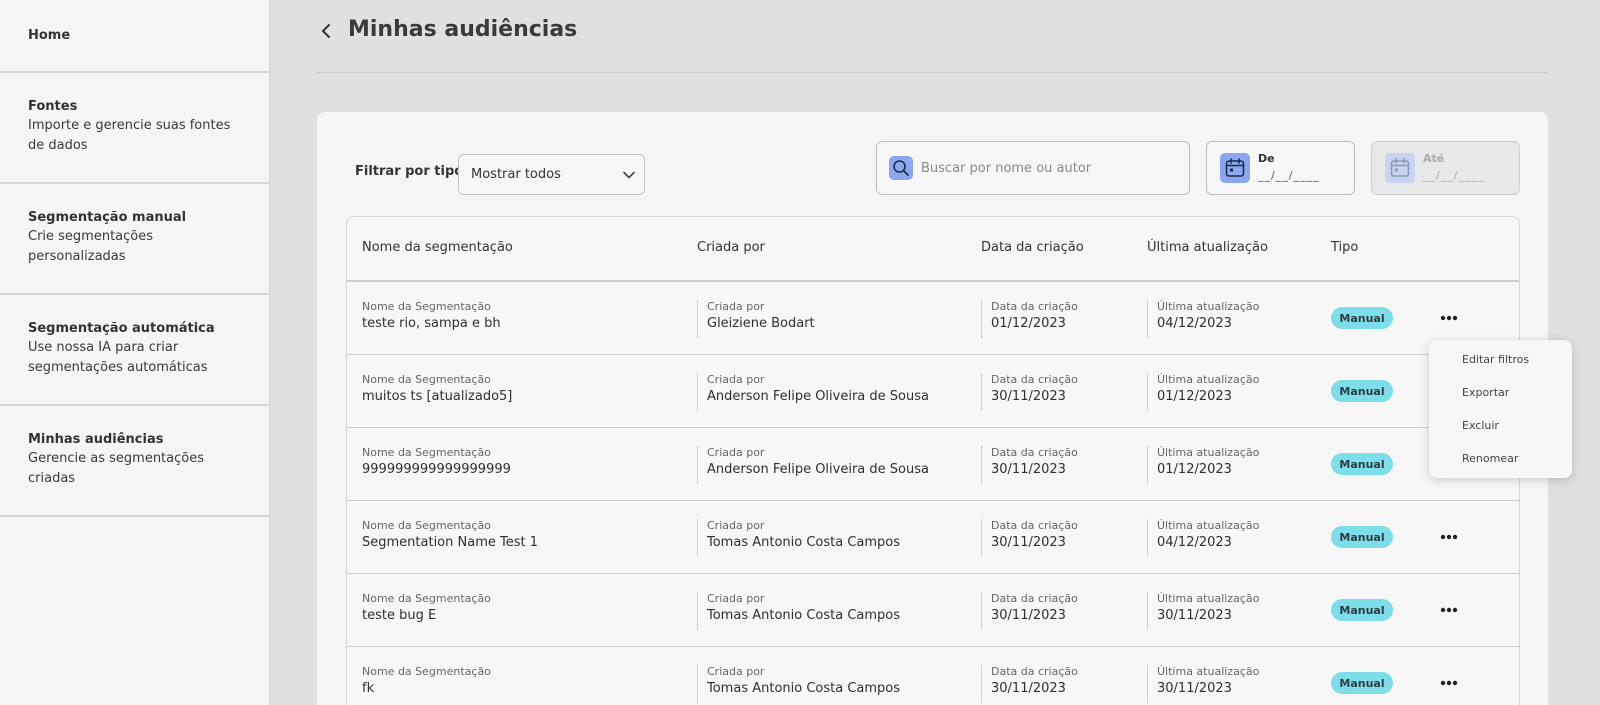  I want to click on sidebar-item-description: Importe e gerencie suas fontes de dados, so click(129, 135).